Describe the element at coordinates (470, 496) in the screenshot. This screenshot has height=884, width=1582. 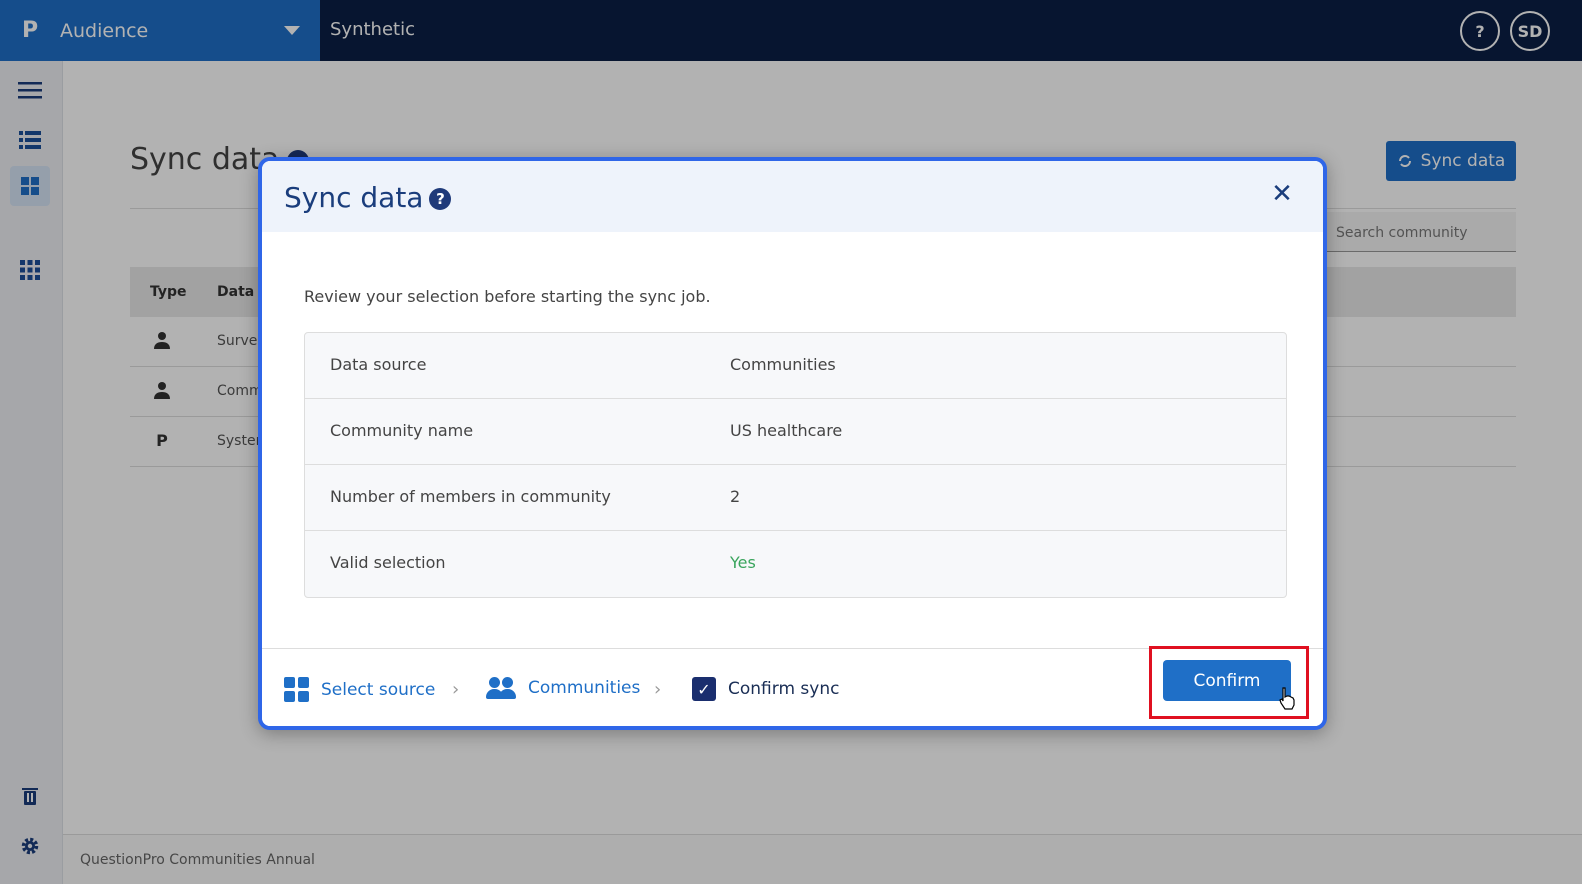
I see `summary-label: Number of members in community` at that location.